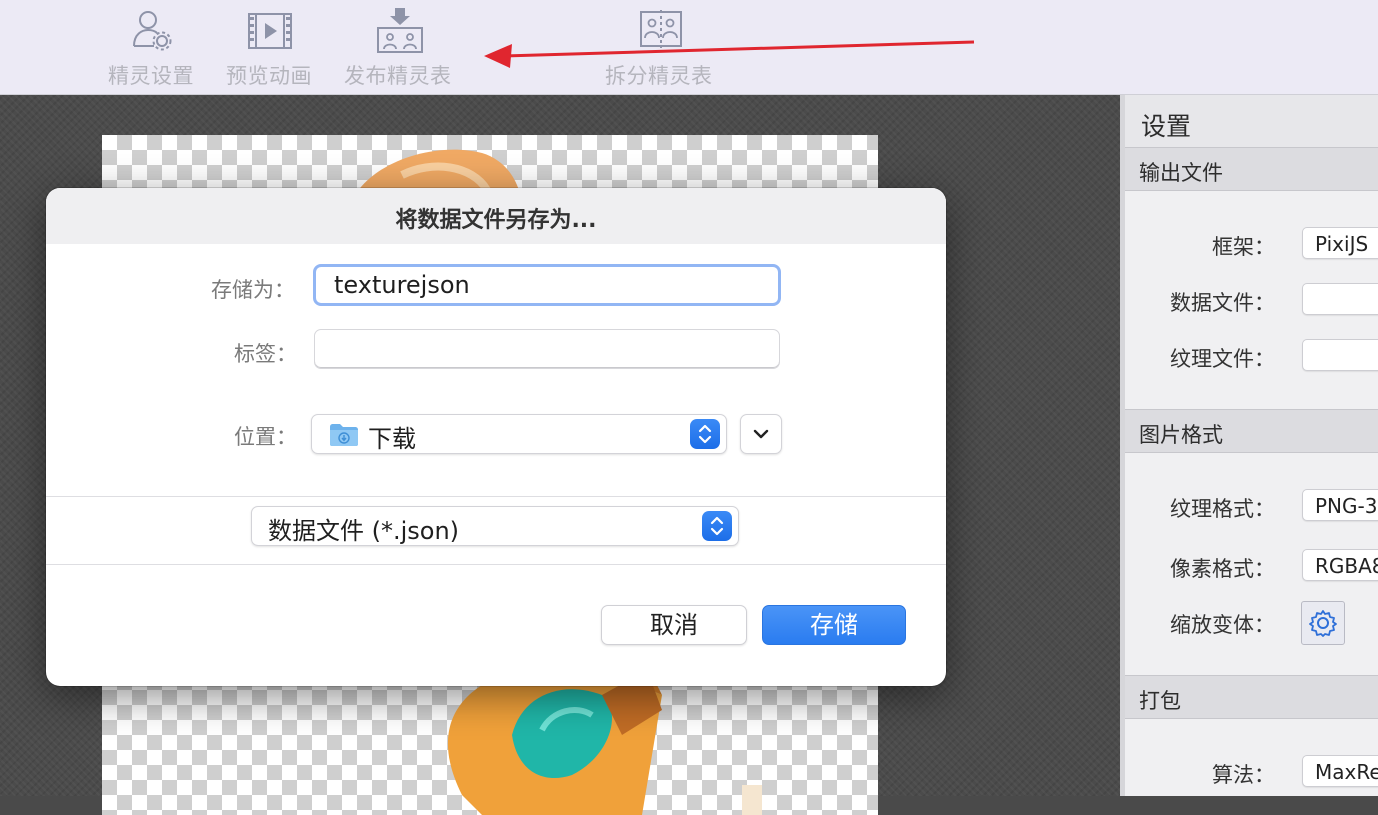 This screenshot has width=1378, height=815. What do you see at coordinates (1222, 569) in the screenshot?
I see `pixel-format-label: 像素格式：` at bounding box center [1222, 569].